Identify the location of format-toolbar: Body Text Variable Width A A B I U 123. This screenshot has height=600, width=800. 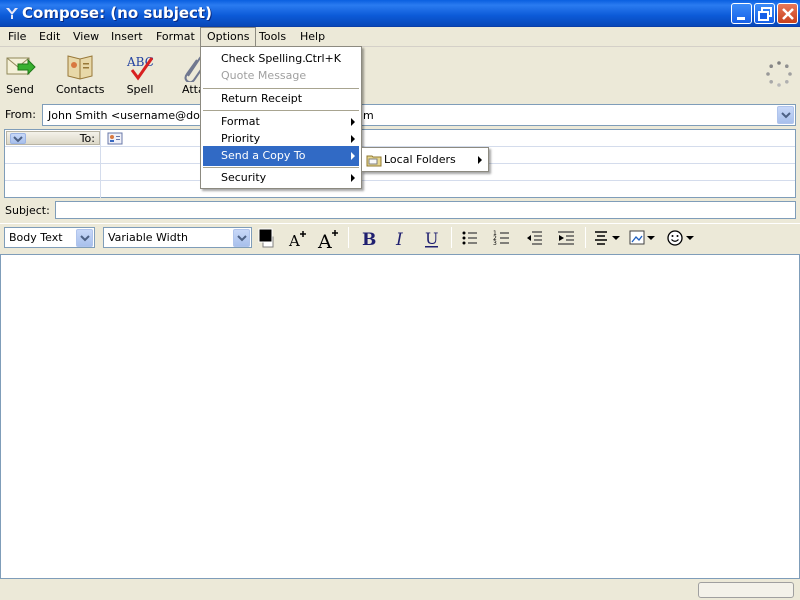
(400, 237).